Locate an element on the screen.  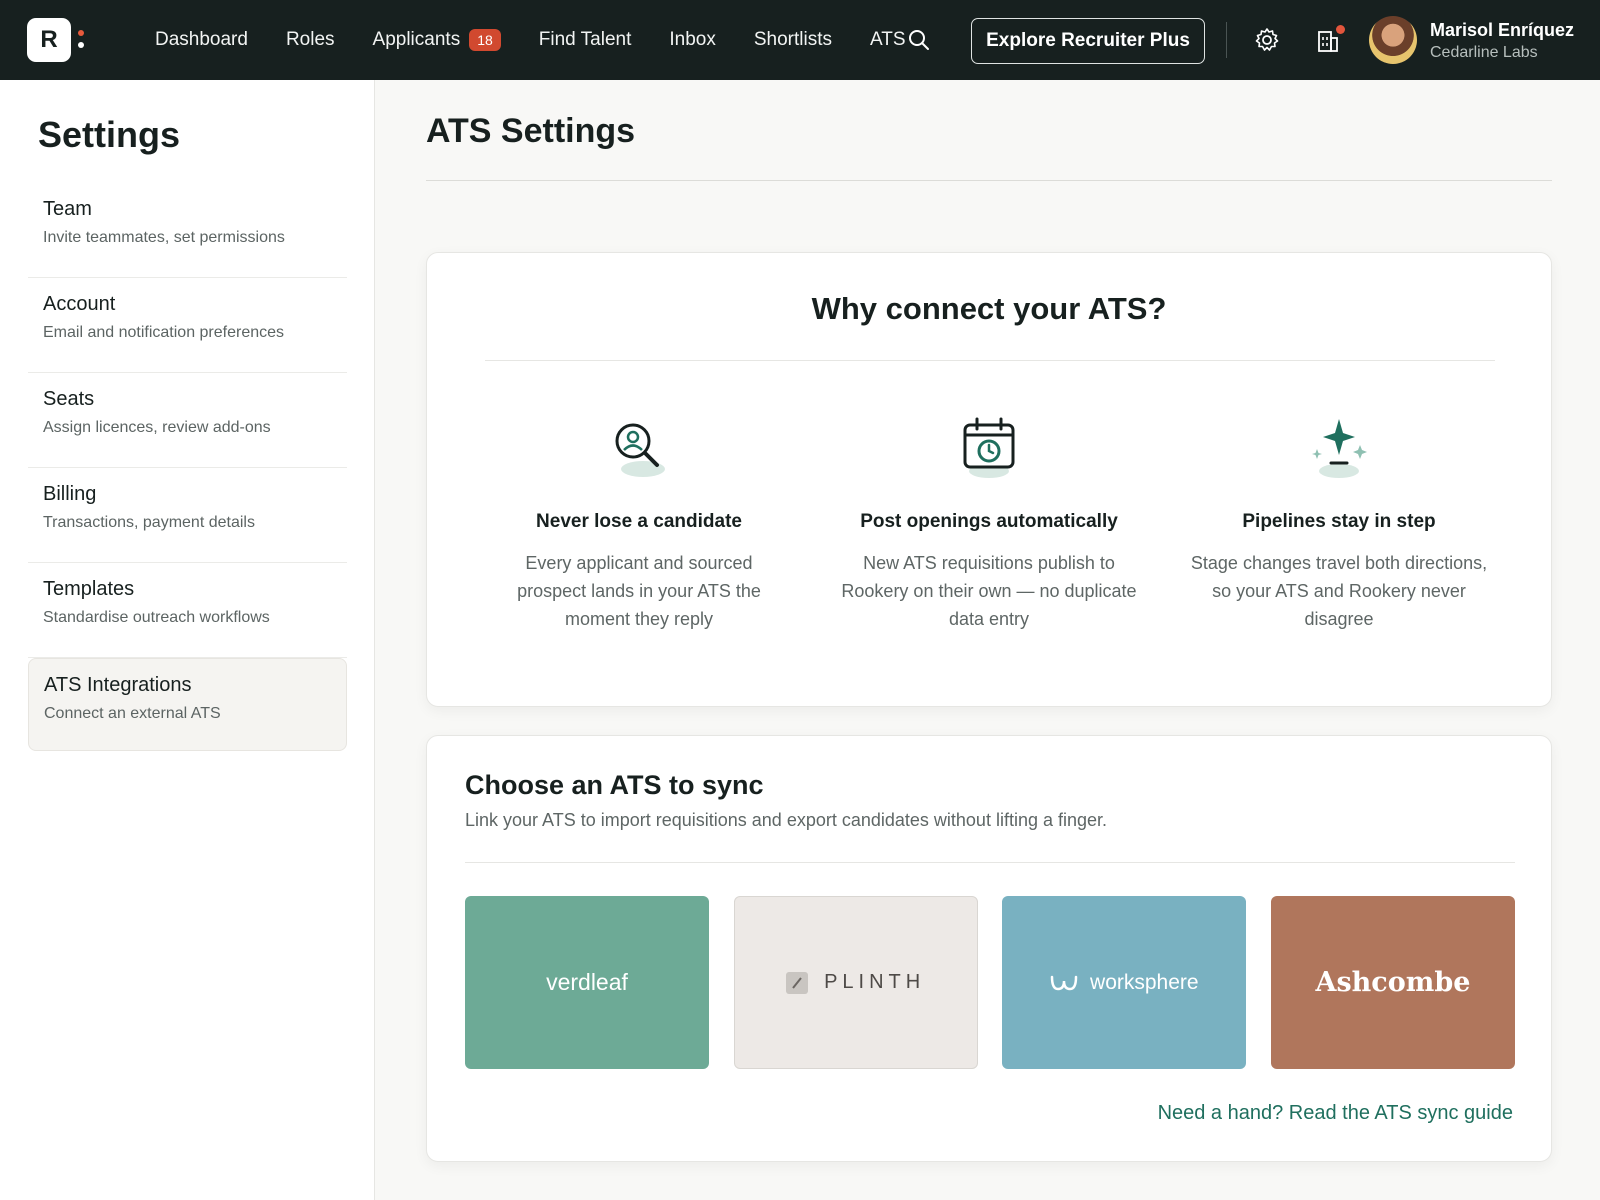
ats-tile-label: worksphere is located at coordinates (1144, 982).